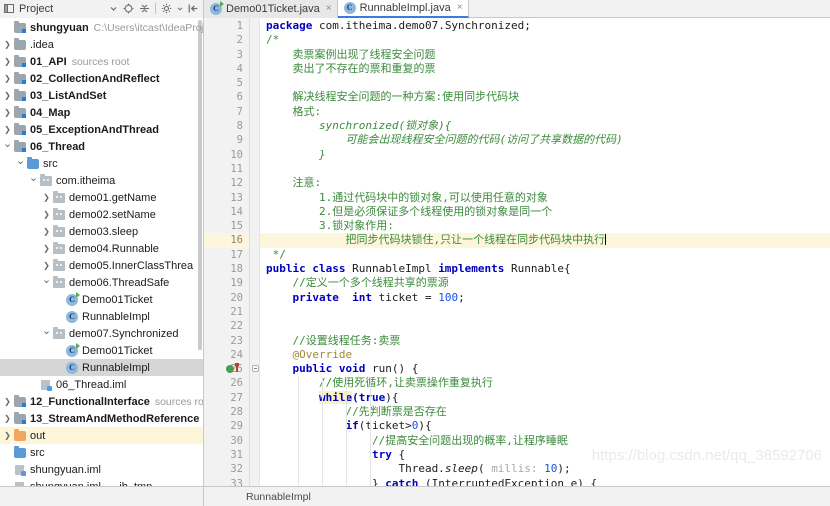  Describe the element at coordinates (101, 61) in the screenshot. I see `tree-row-01-api: ❯ 01_API sources root` at that location.